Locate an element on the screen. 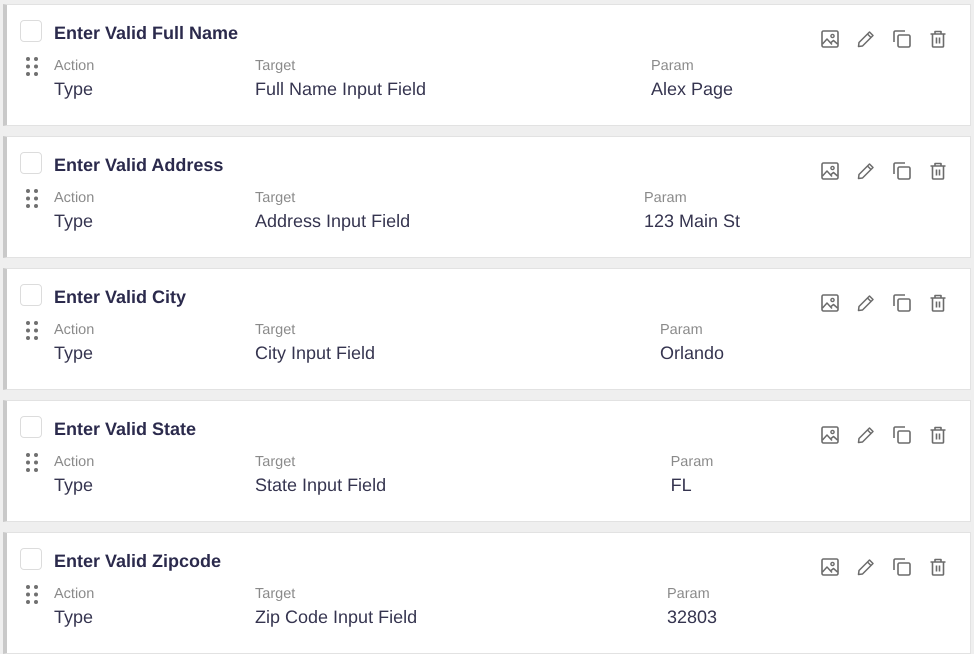  field-value: State Input Field is located at coordinates (321, 485).